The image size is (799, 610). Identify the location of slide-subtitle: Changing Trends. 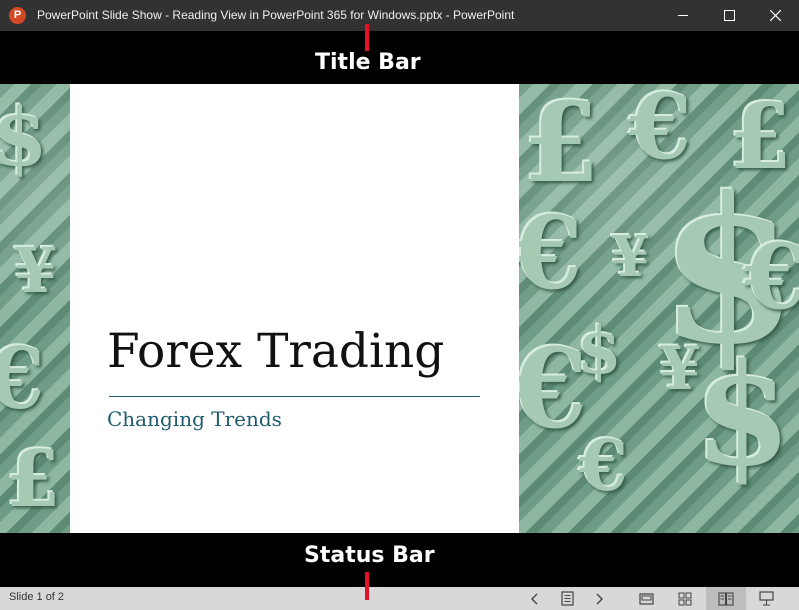
(194, 419).